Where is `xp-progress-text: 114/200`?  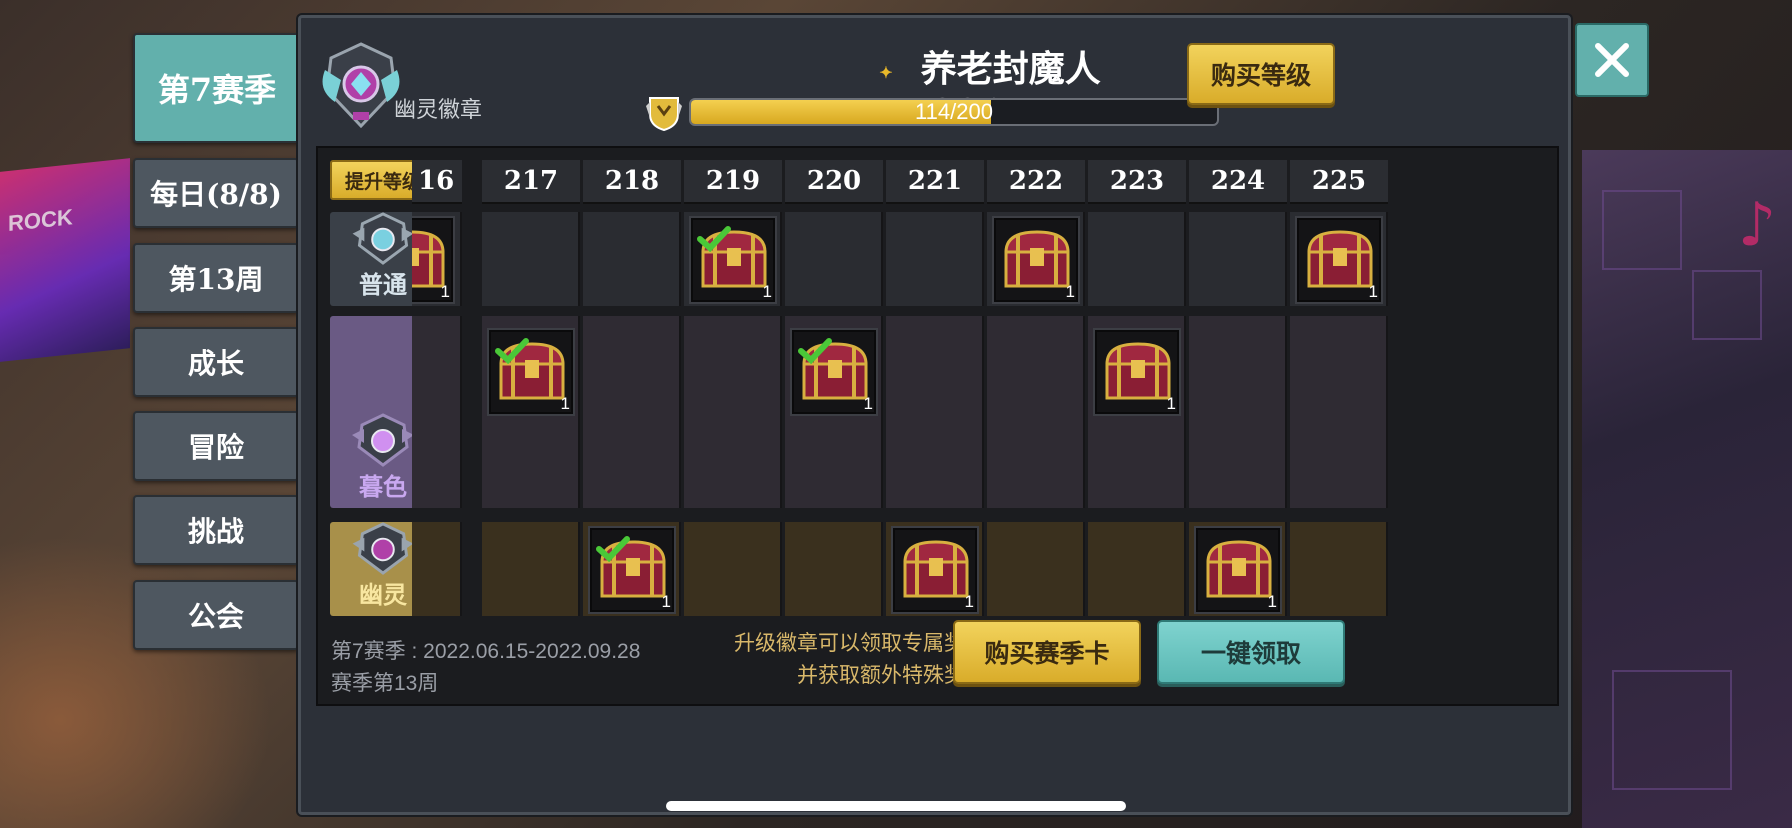
xp-progress-text: 114/200 is located at coordinates (954, 111).